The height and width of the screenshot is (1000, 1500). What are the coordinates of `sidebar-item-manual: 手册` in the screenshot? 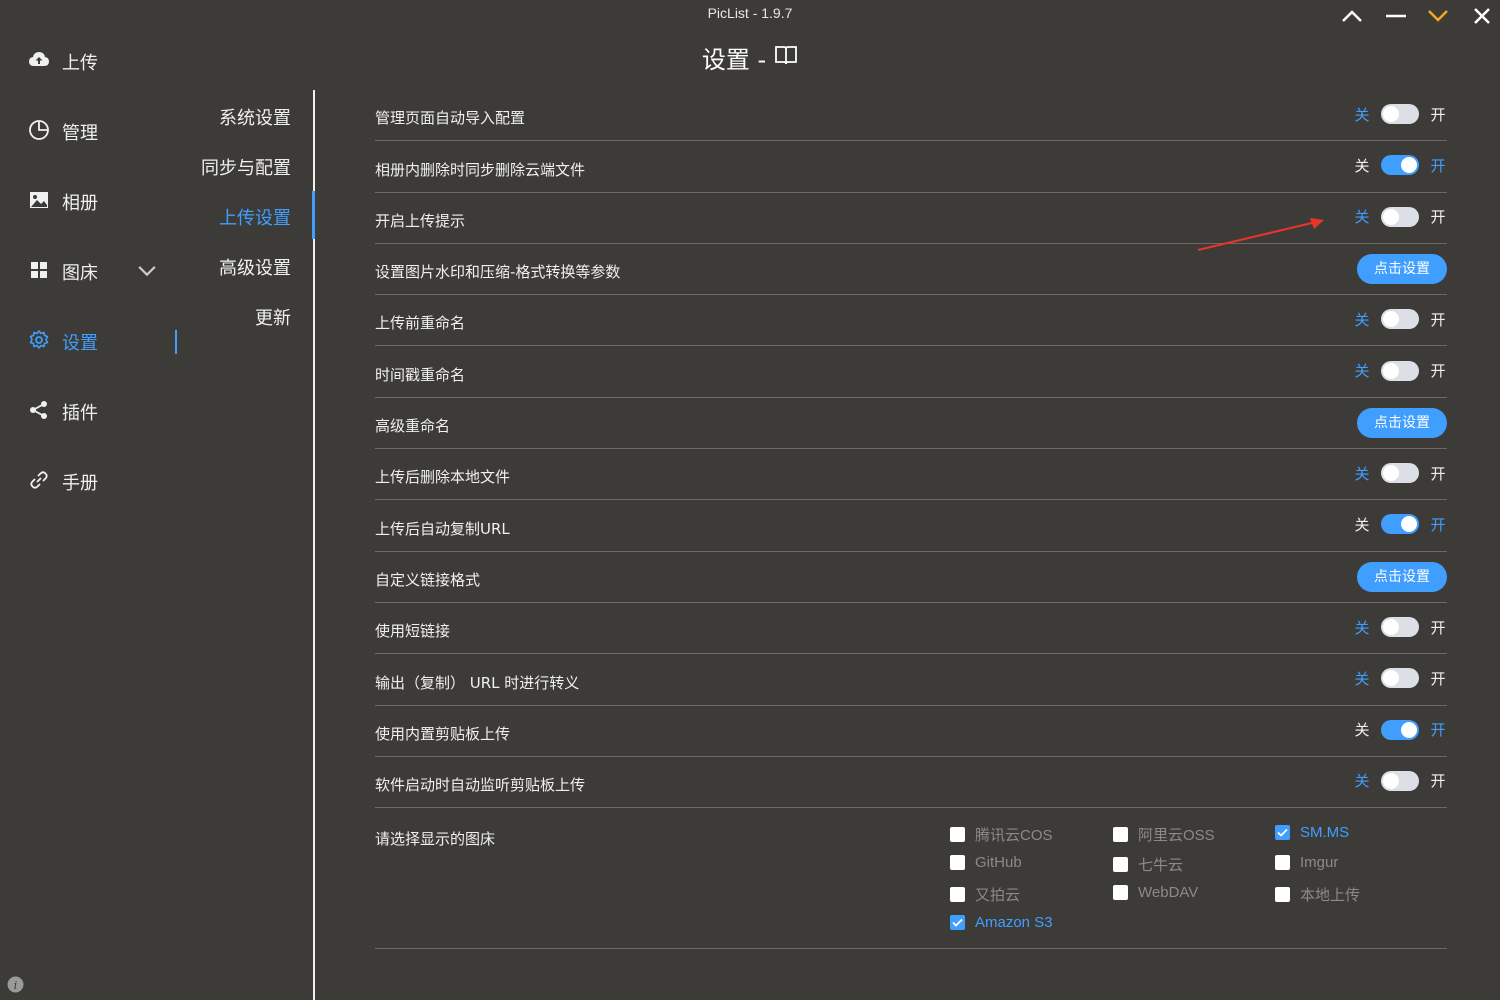 It's located at (108, 482).